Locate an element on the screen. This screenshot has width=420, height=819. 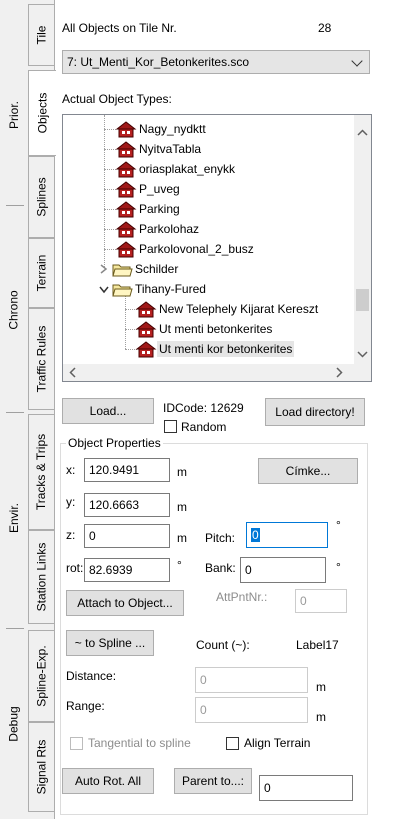
x-value: 120.9491 is located at coordinates (114, 470).